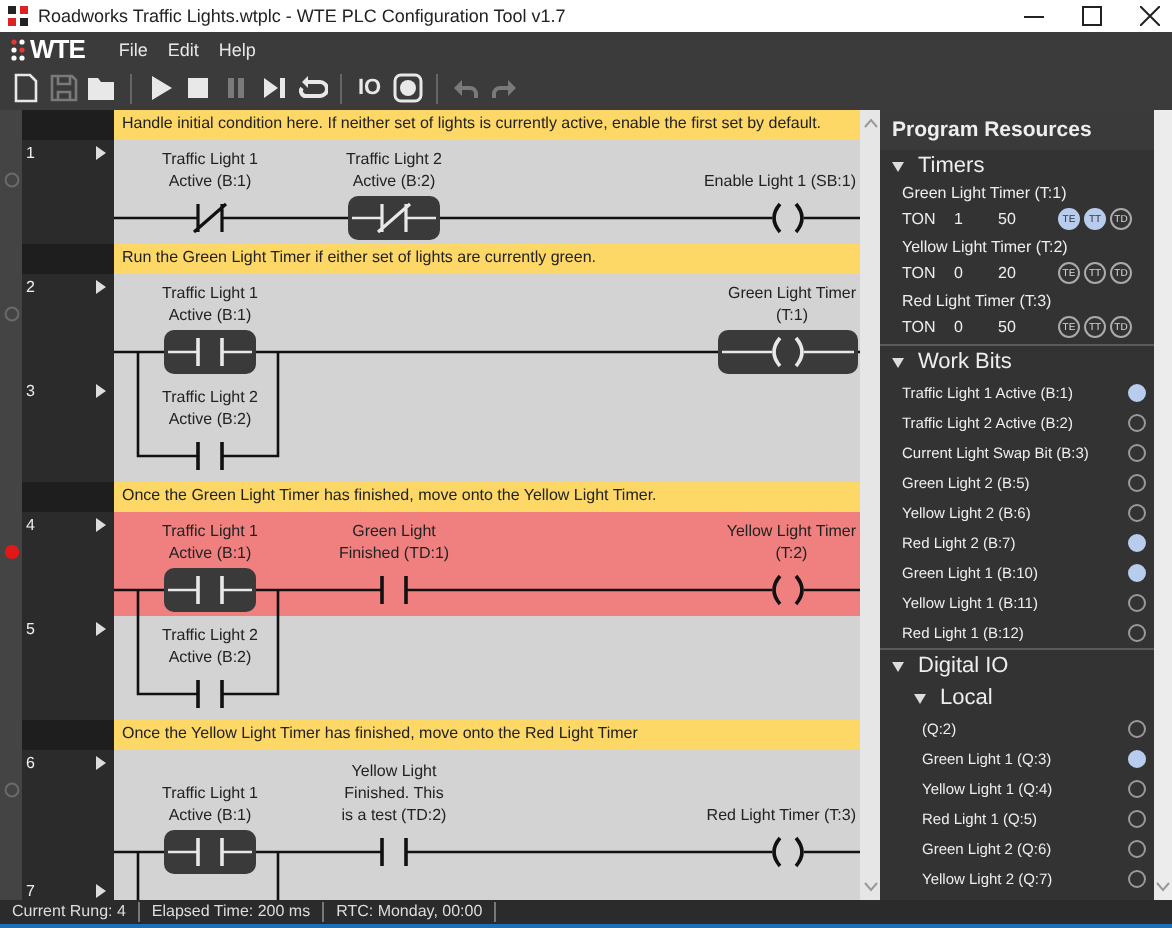  Describe the element at coordinates (312, 88) in the screenshot. I see `loop-icon` at that location.